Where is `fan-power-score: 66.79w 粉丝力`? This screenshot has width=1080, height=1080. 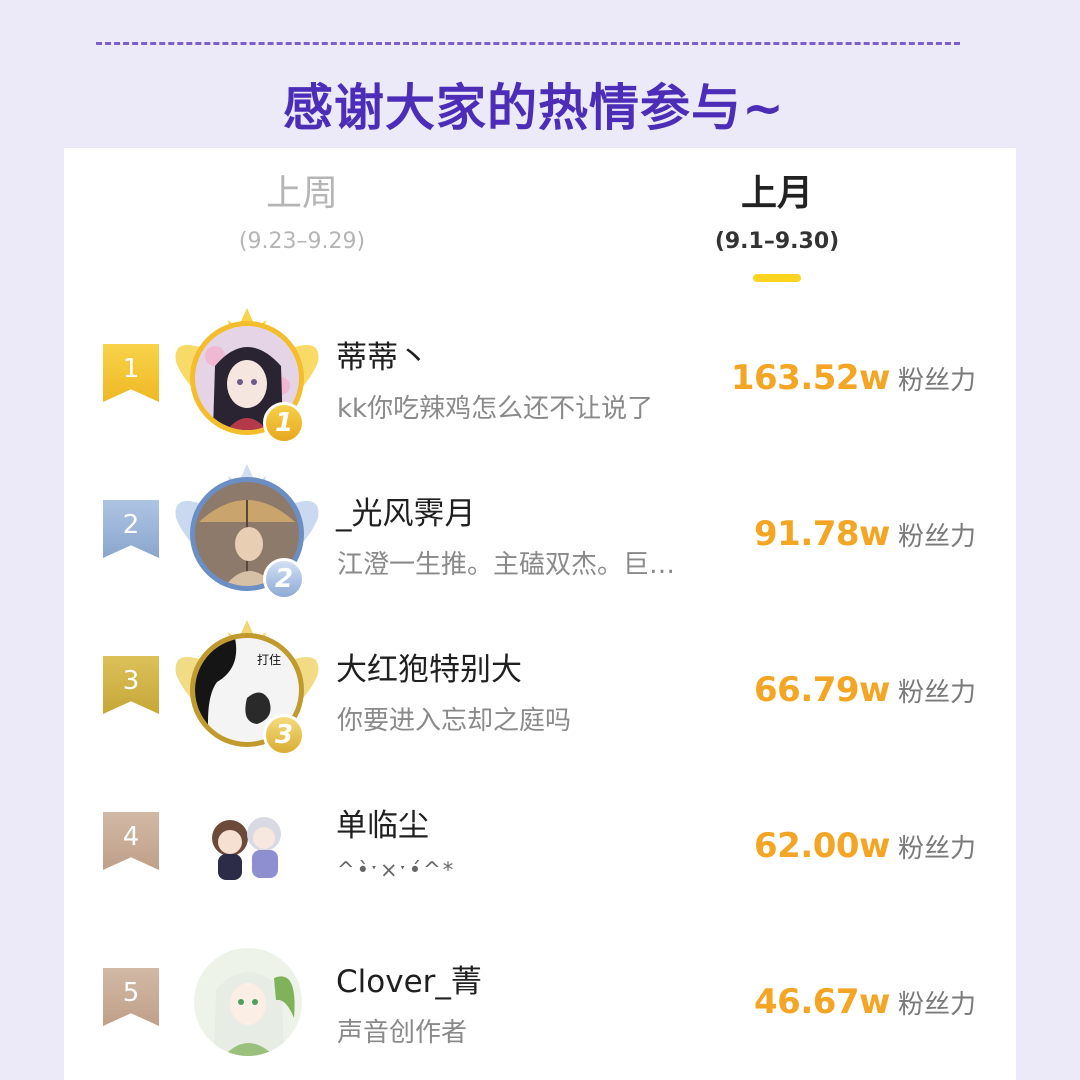
fan-power-score: 66.79w 粉丝力 is located at coordinates (865, 690).